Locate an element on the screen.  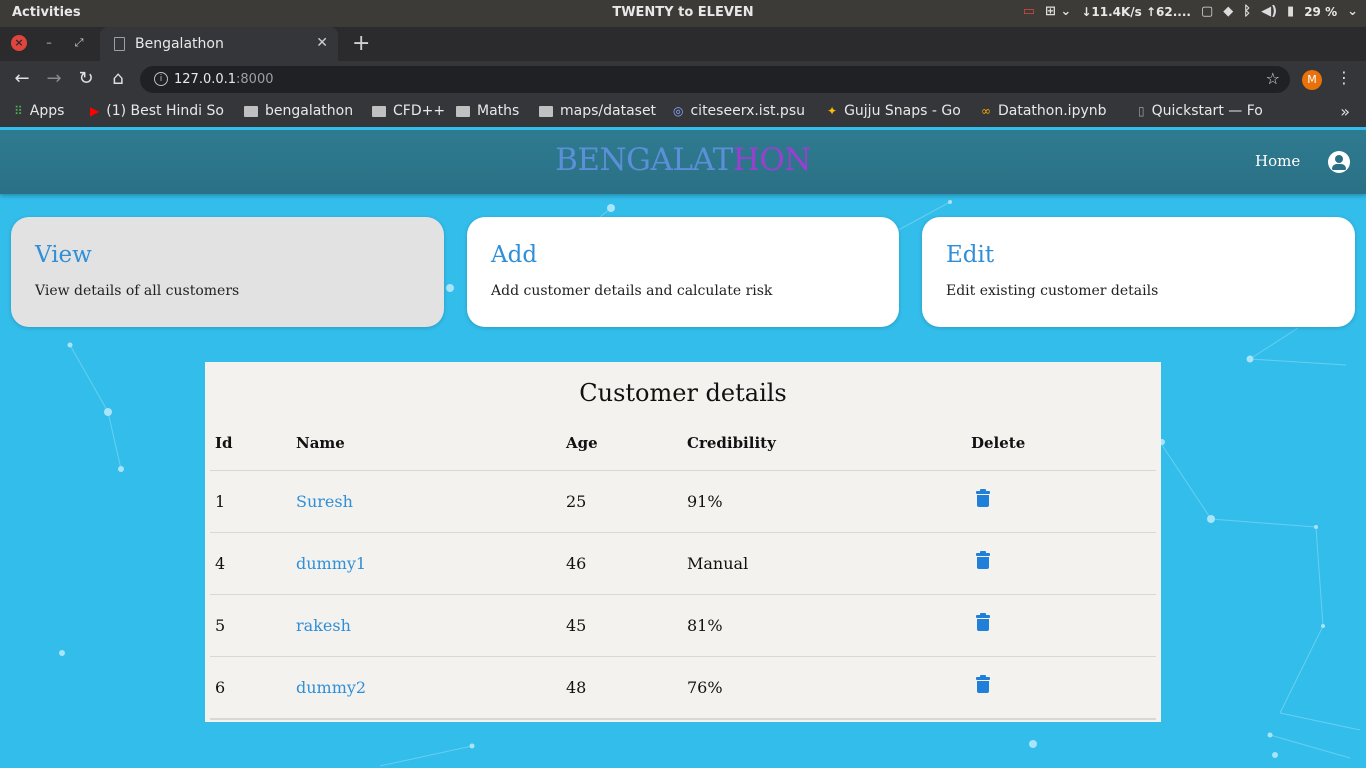
bookmark-star-icon: ☆ is located at coordinates (1273, 78).